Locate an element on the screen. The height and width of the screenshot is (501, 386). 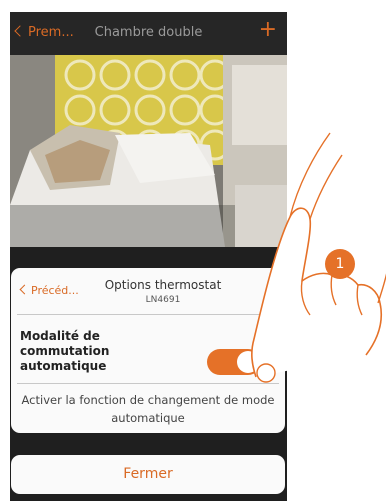
page-title: Chambre double is located at coordinates (148, 32).